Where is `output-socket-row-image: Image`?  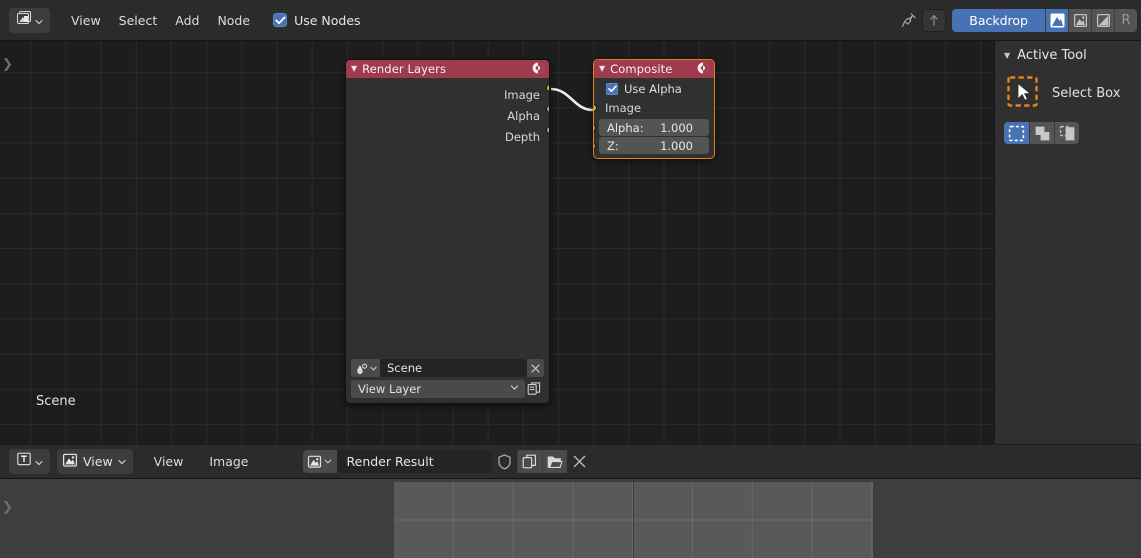
output-socket-row-image: Image is located at coordinates (447, 94).